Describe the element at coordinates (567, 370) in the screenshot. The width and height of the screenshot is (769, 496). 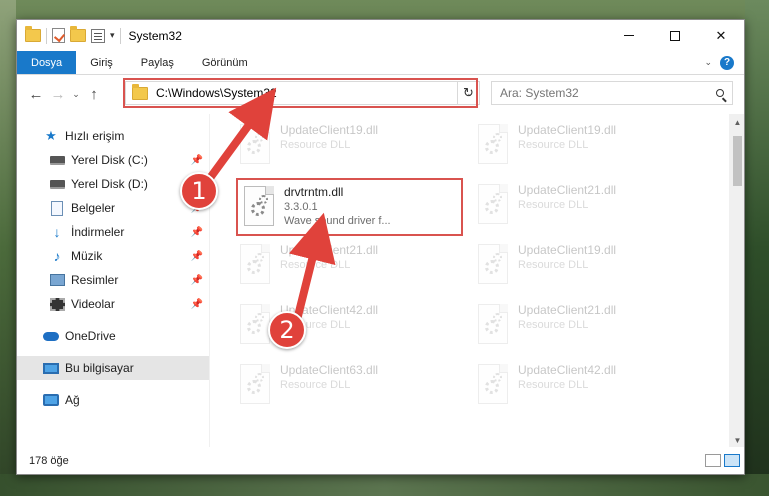
I see `file-name: UpdateClient42.dll` at that location.